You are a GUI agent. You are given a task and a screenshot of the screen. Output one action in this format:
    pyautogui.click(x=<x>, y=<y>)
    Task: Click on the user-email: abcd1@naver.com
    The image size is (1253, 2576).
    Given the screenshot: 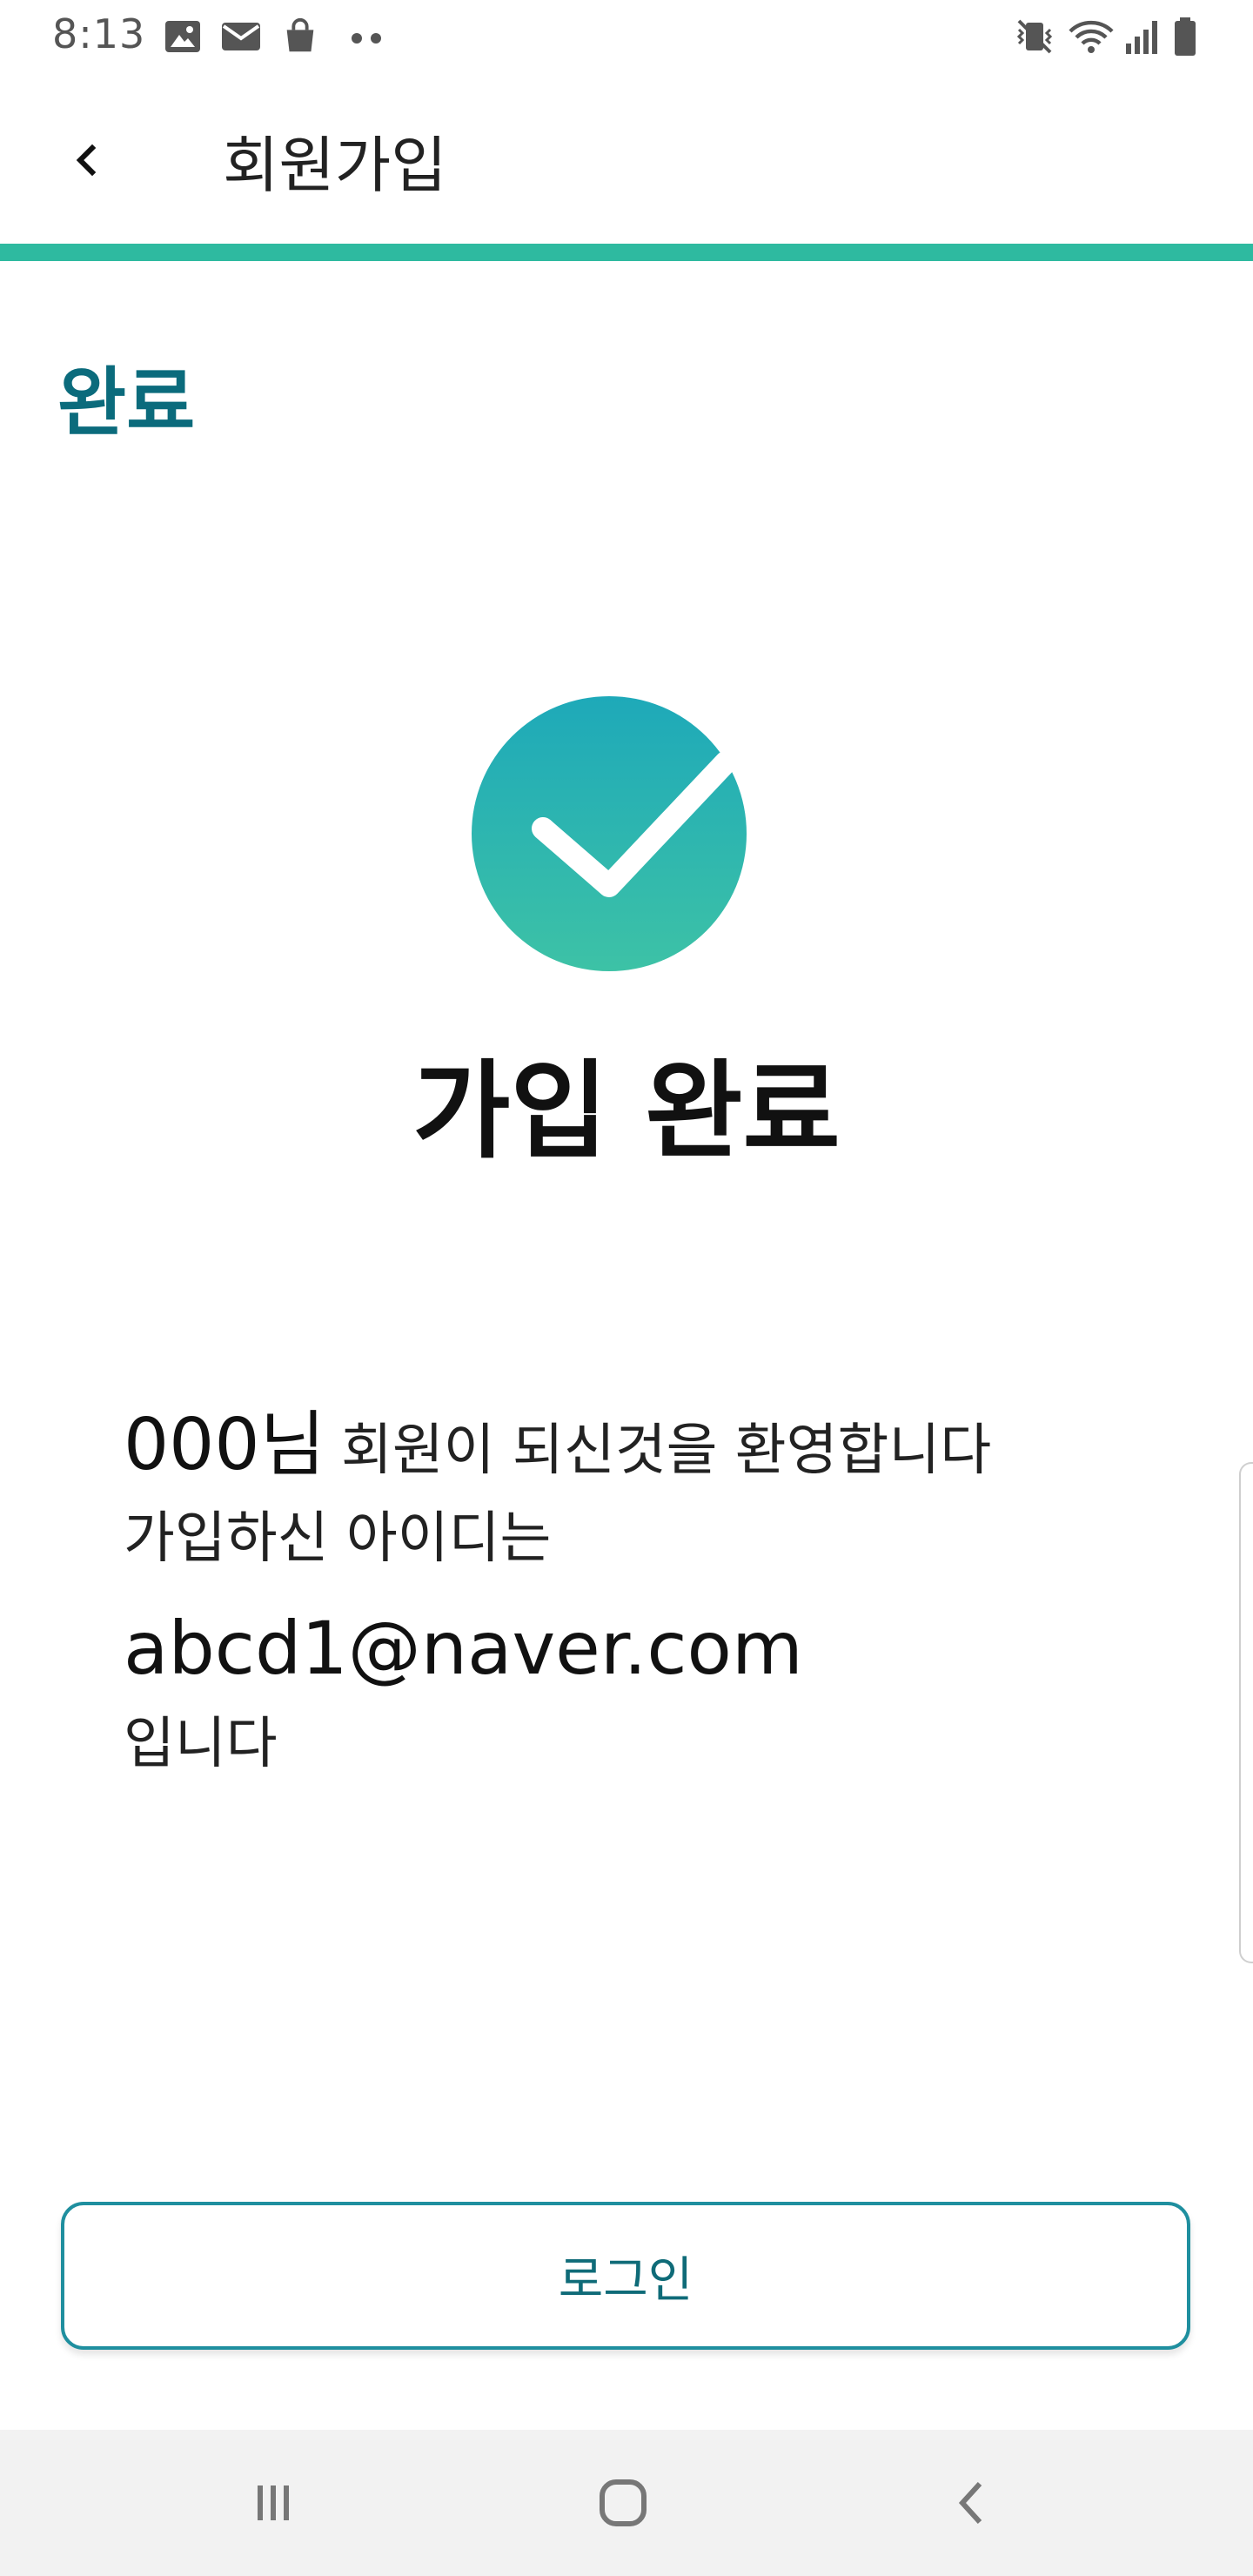 What is the action you would take?
    pyautogui.click(x=463, y=1648)
    